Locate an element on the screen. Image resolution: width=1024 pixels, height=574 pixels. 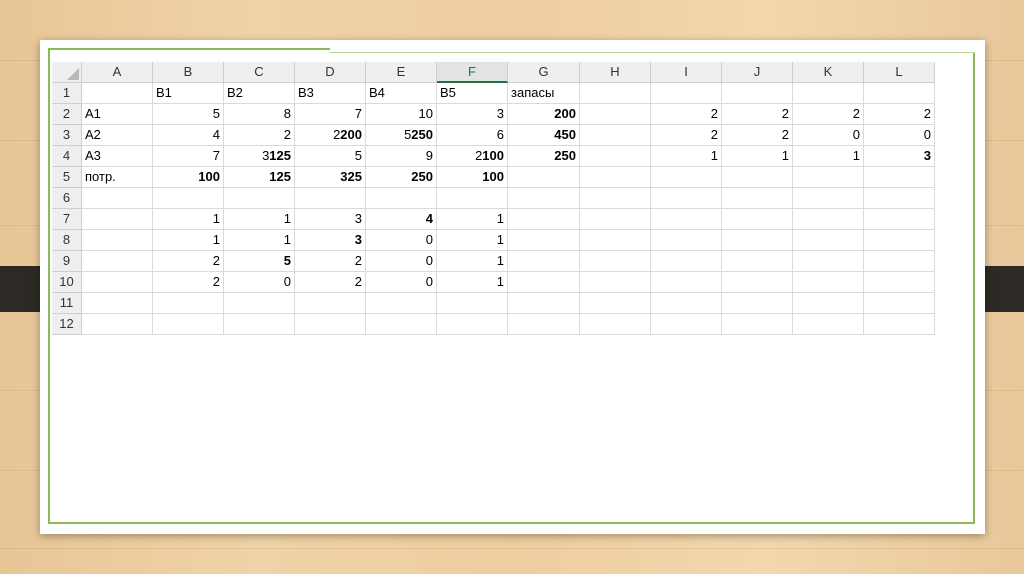
cell-k4: 1 is located at coordinates (828, 156).